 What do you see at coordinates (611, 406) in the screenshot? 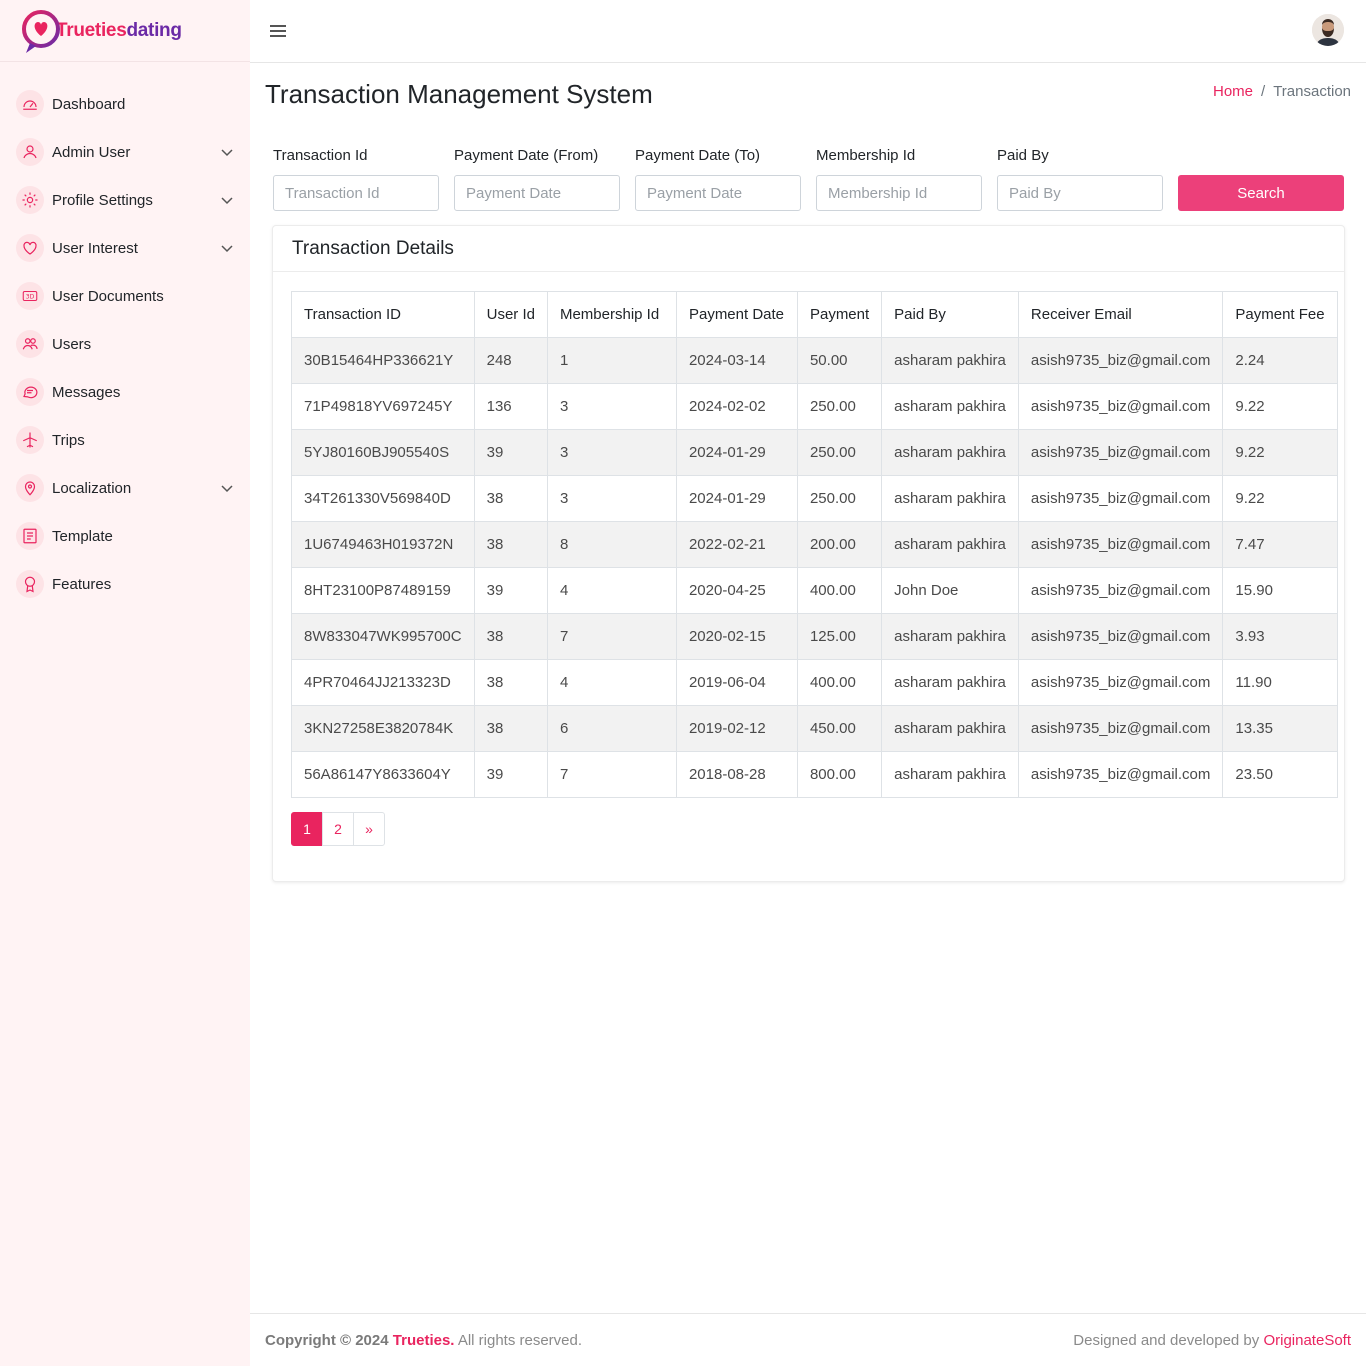
I see `table-cell: 3` at bounding box center [611, 406].